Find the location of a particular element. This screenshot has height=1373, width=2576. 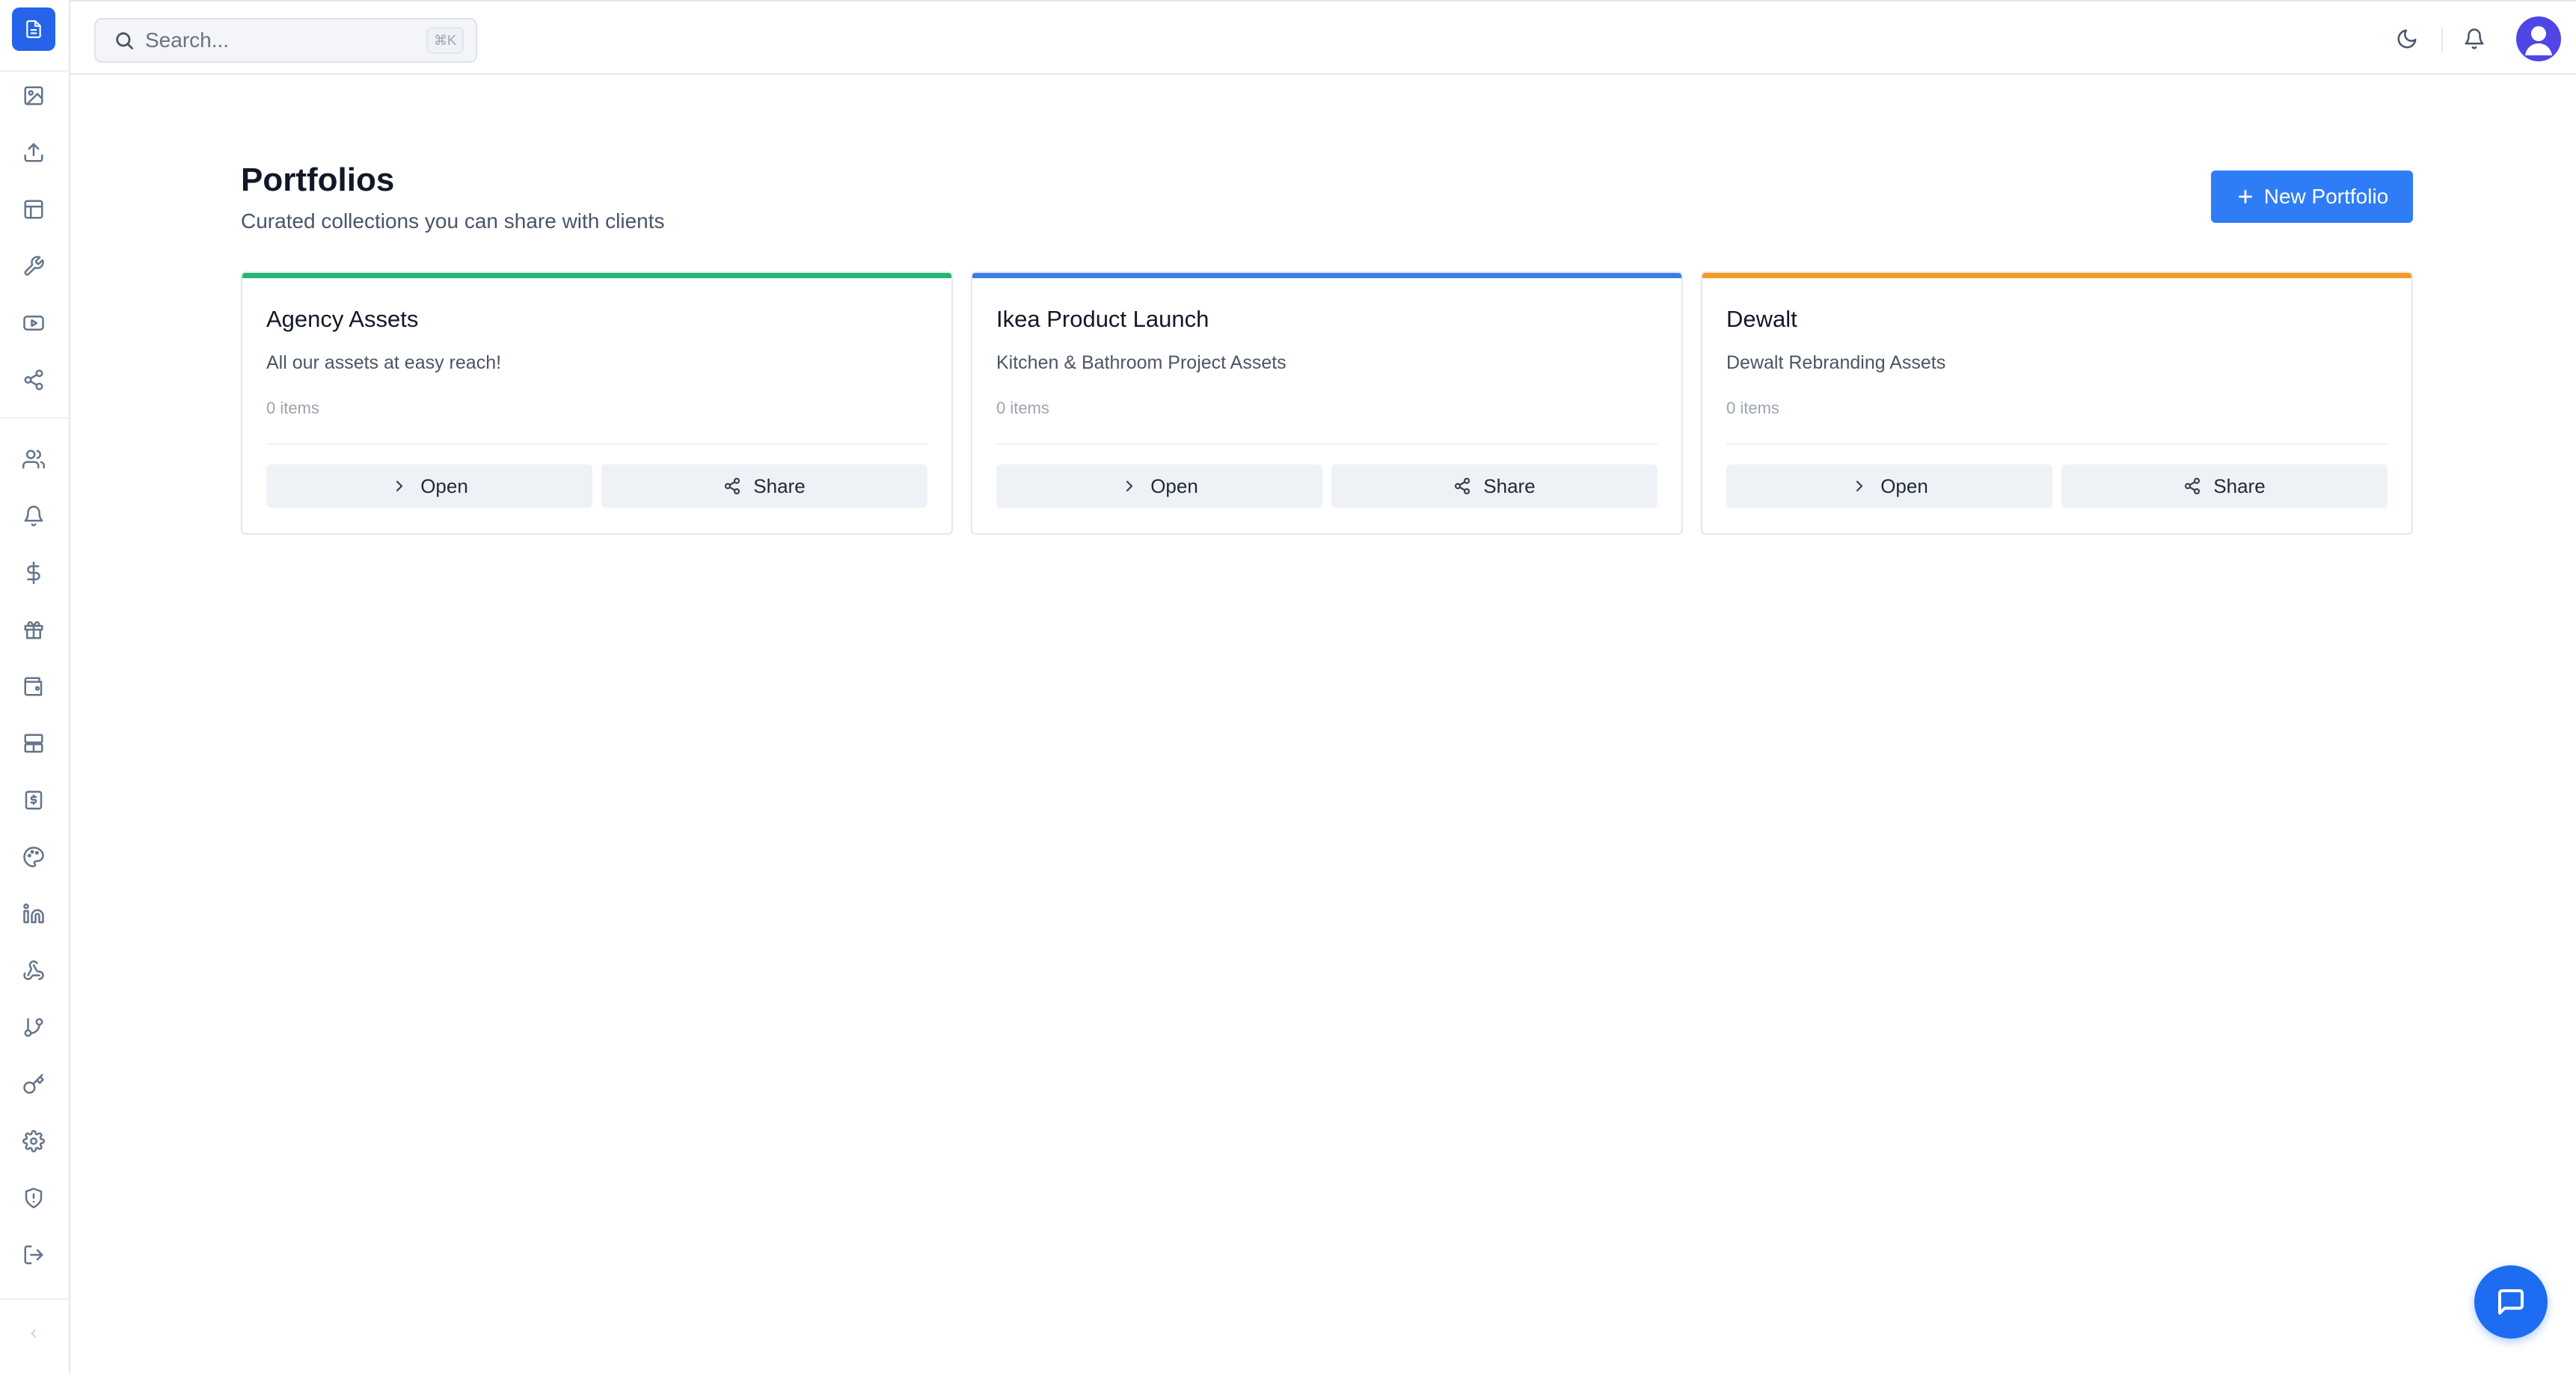

gift-icon is located at coordinates (33, 630).